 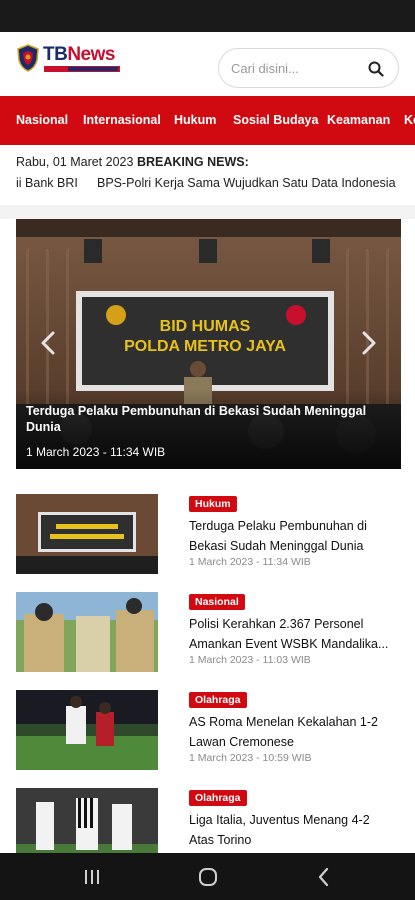 I want to click on breaking-header: Rabu, 01 Maret 2023 BREAKING NEWS:, so click(x=132, y=162).